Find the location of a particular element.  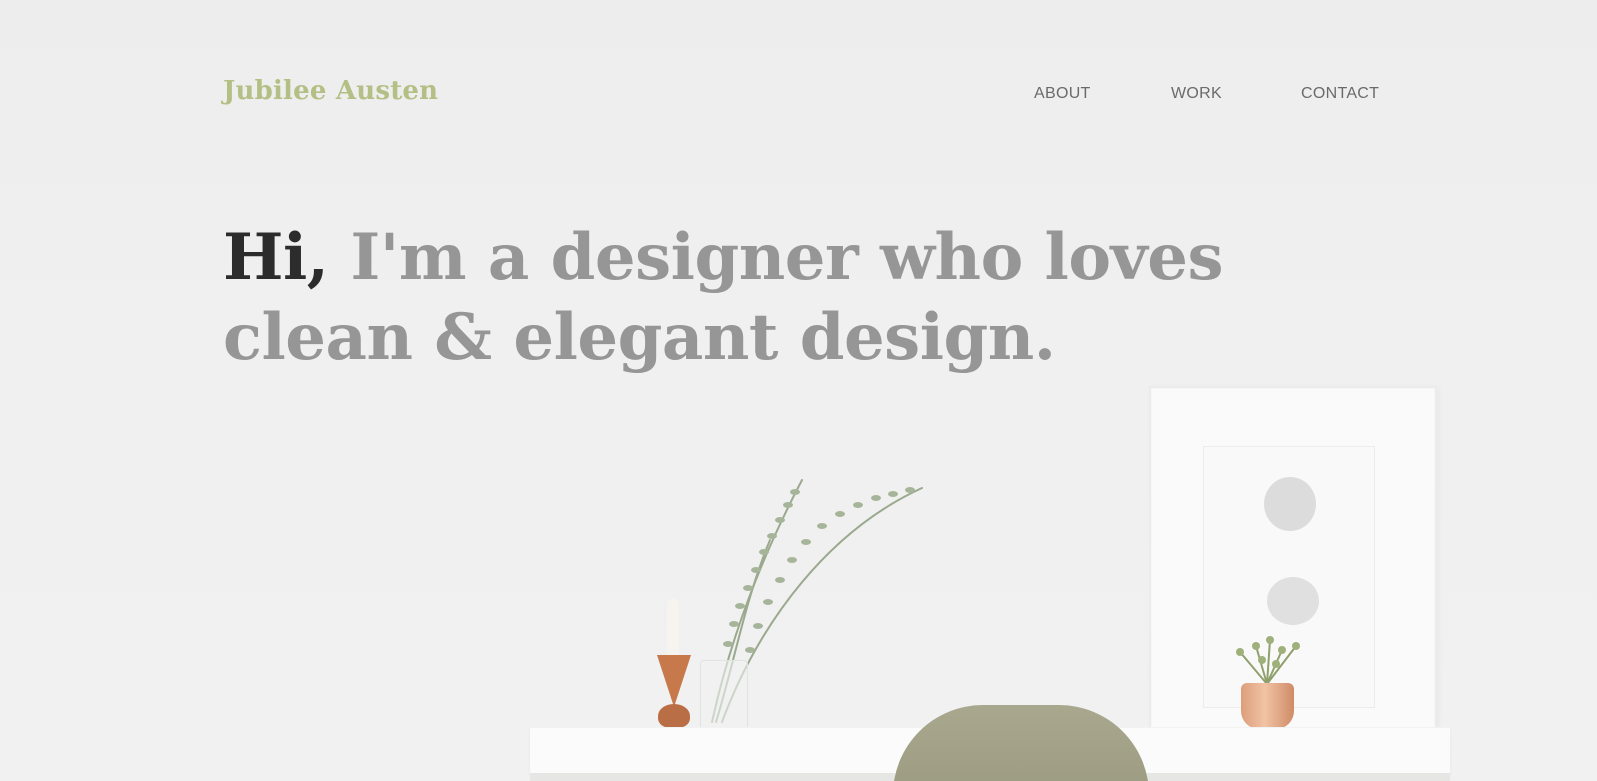

candle is located at coordinates (673, 627).